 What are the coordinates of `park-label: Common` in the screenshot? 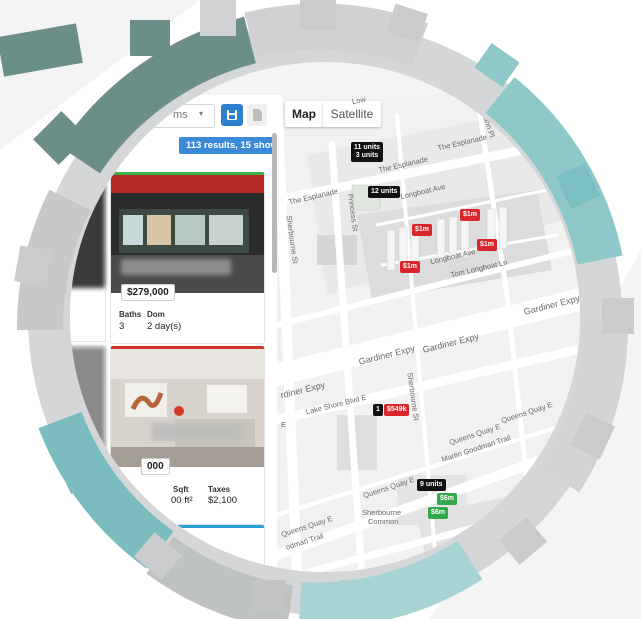 It's located at (383, 521).